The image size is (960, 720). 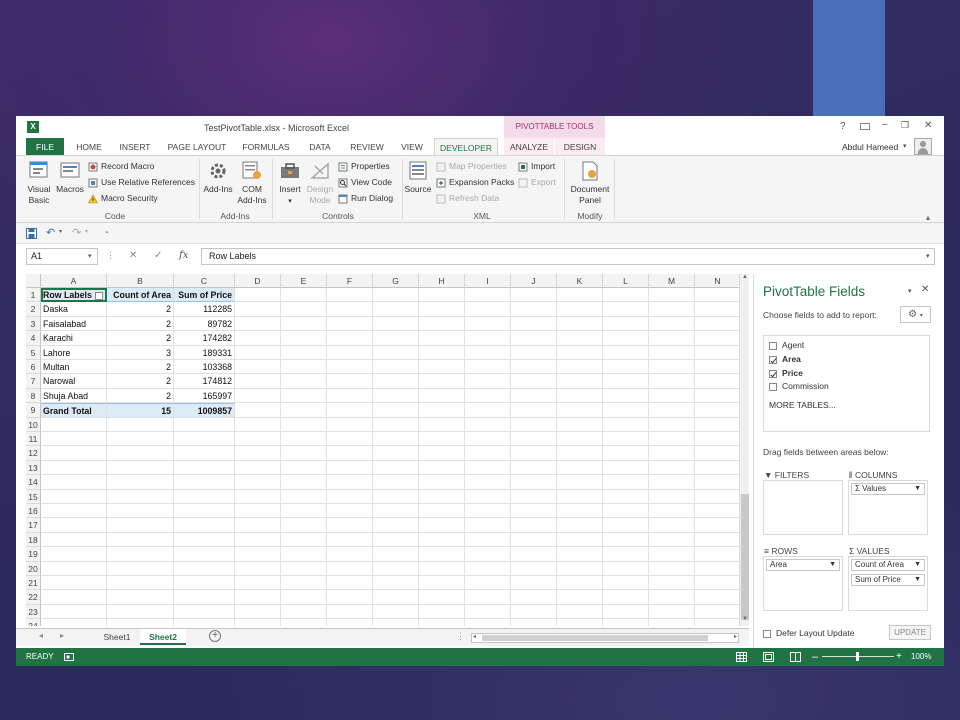 I want to click on cell-l7, so click(x=626, y=381).